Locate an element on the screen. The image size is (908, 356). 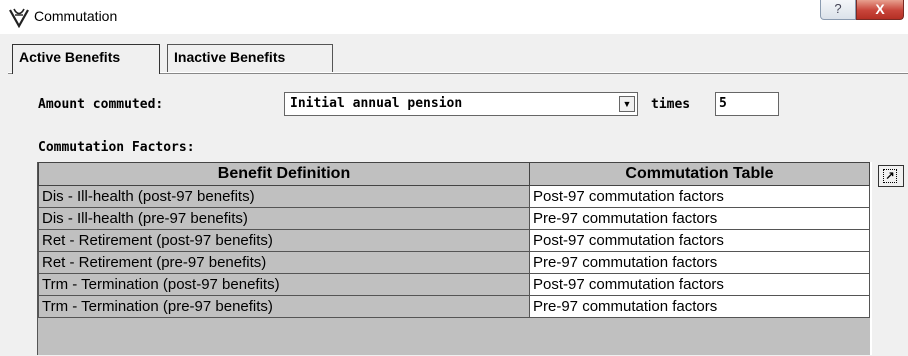
table-header-row: Benefit Definition Commutation Table is located at coordinates (454, 174).